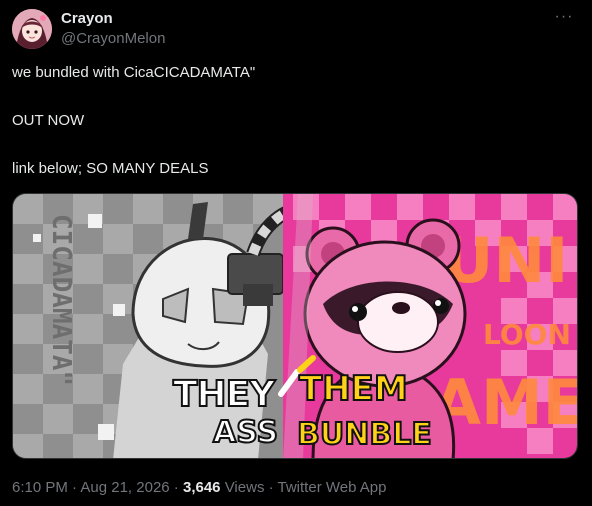 The image size is (592, 506). What do you see at coordinates (113, 39) in the screenshot?
I see `handle: @CrayonMelon` at bounding box center [113, 39].